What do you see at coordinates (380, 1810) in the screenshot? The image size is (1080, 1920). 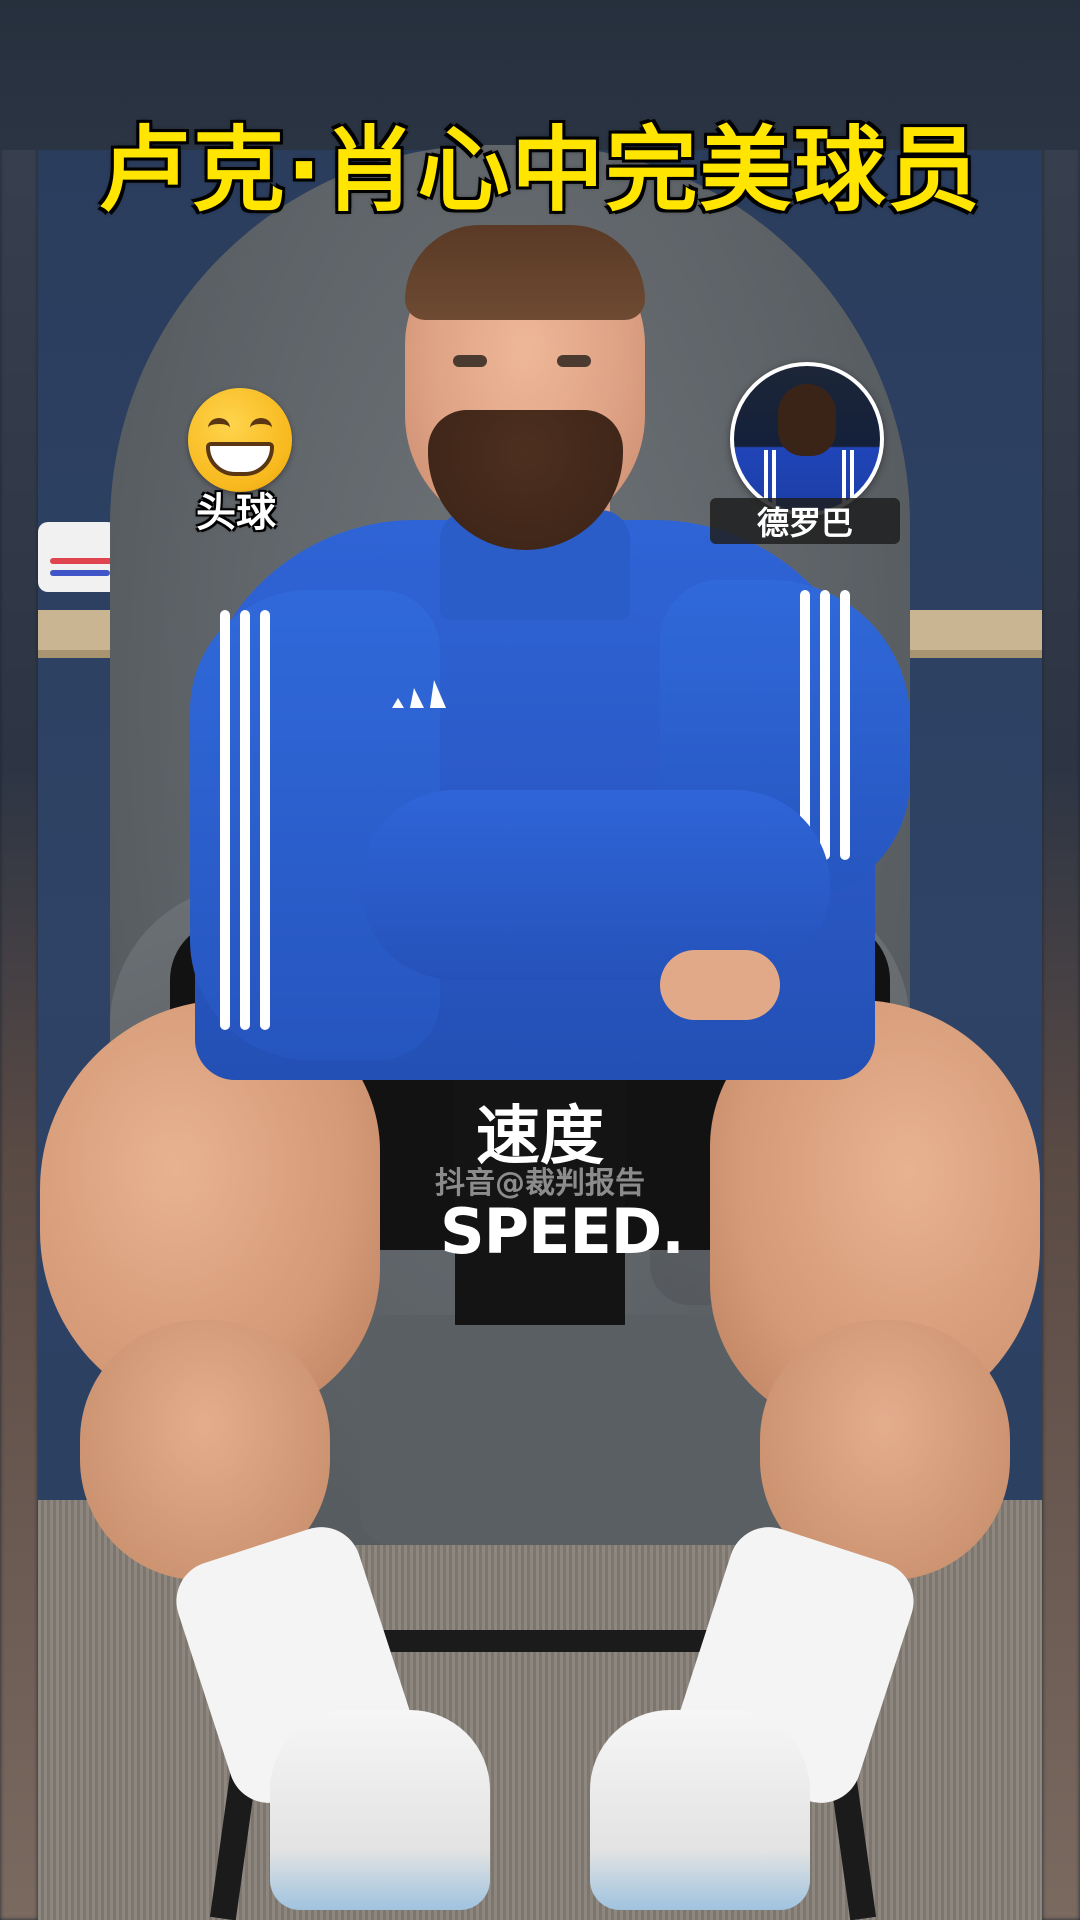 I see `left-sneaker` at bounding box center [380, 1810].